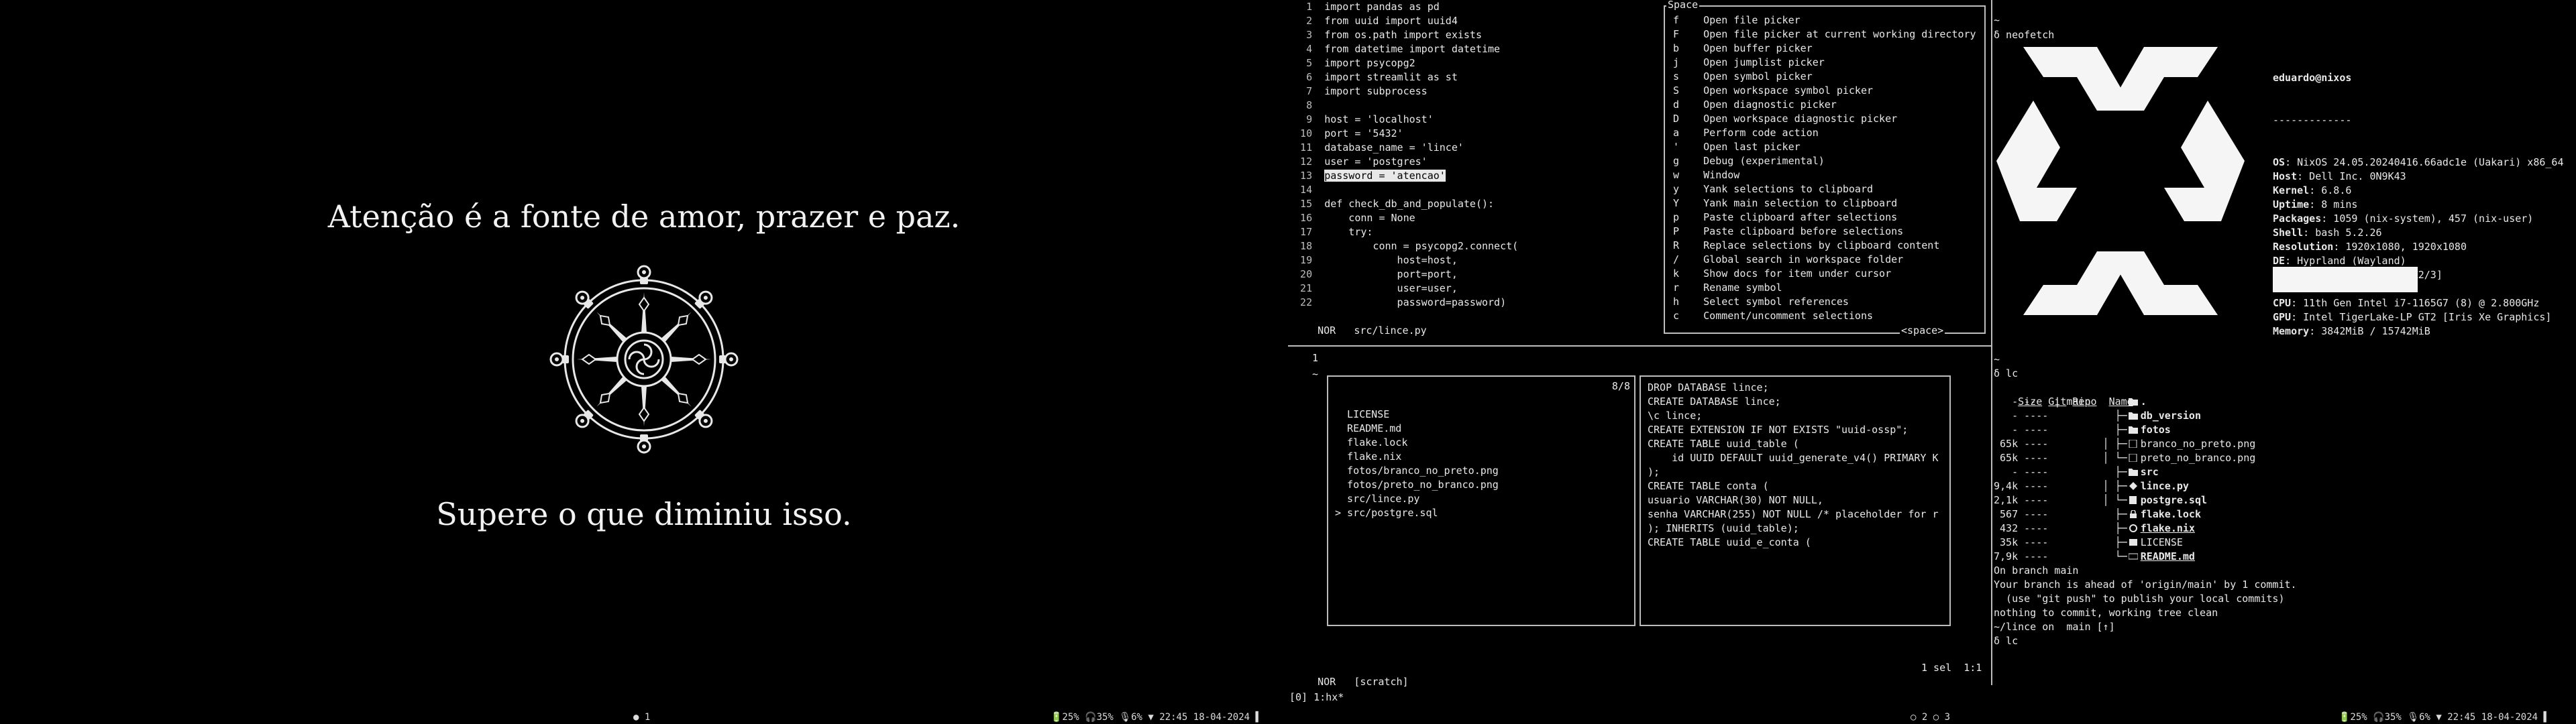 The image size is (2576, 724). What do you see at coordinates (2124, 500) in the screenshot?
I see `lc-row: 2,1k ---- │ └─ postgre.sql` at bounding box center [2124, 500].